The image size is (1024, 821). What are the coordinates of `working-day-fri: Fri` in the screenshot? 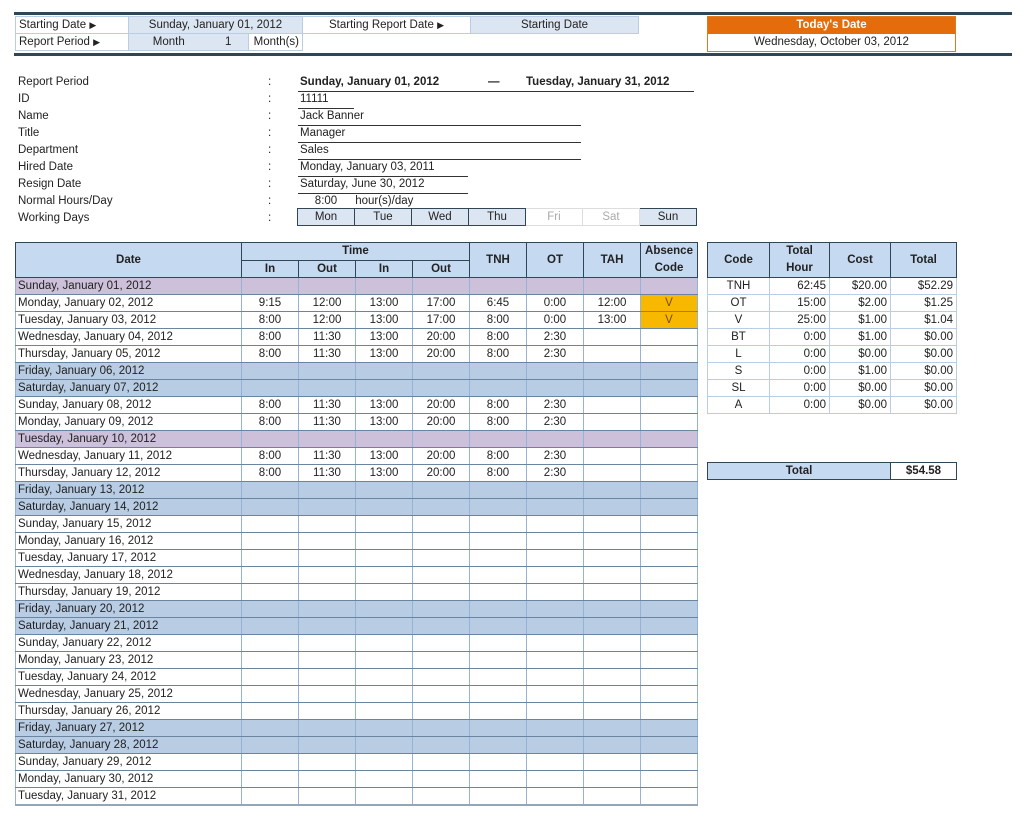 It's located at (554, 217).